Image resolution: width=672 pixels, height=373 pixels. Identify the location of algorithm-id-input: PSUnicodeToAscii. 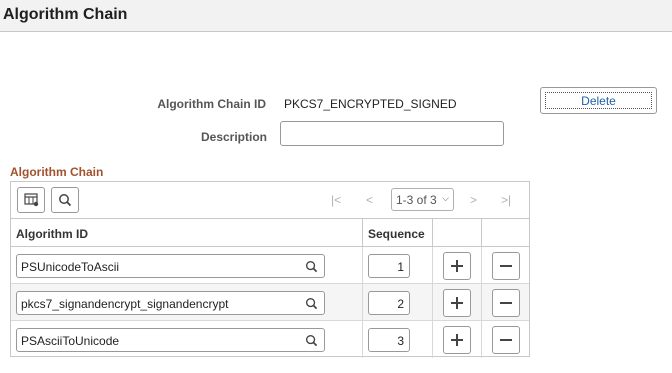
(170, 266).